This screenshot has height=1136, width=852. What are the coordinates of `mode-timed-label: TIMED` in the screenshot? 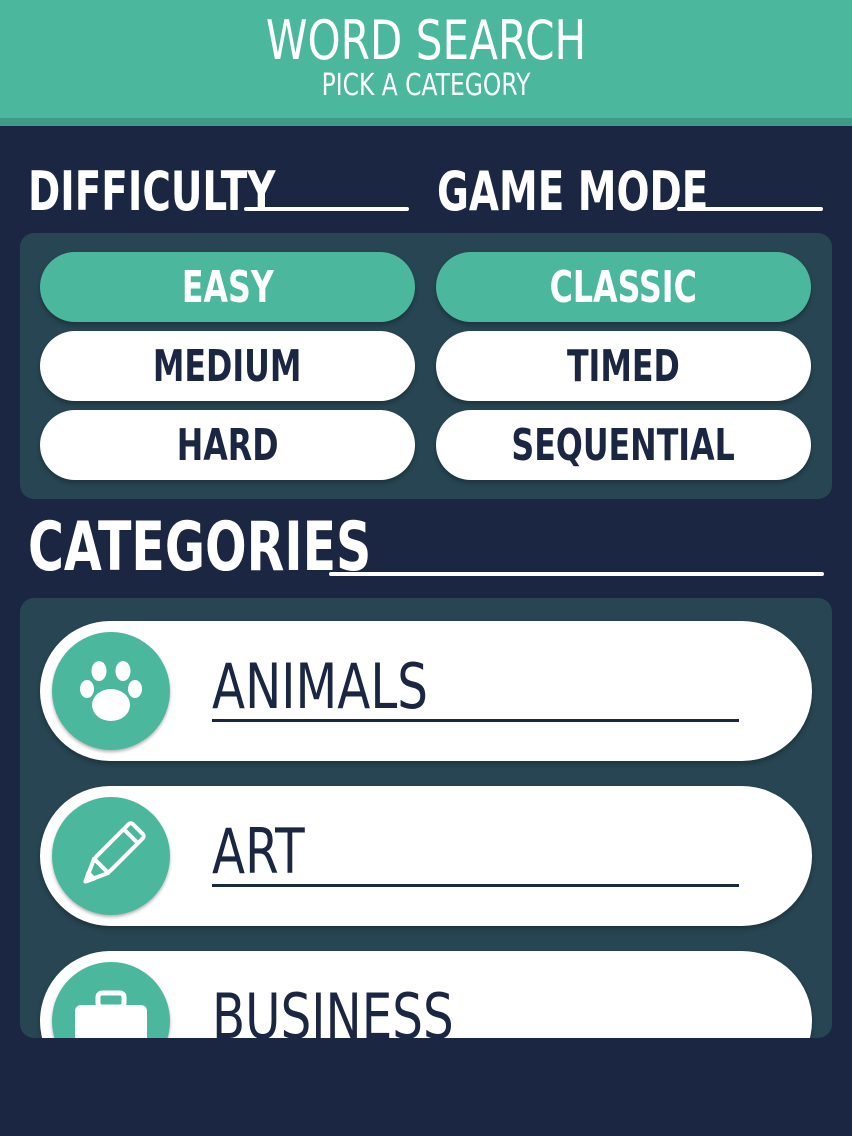 It's located at (623, 366).